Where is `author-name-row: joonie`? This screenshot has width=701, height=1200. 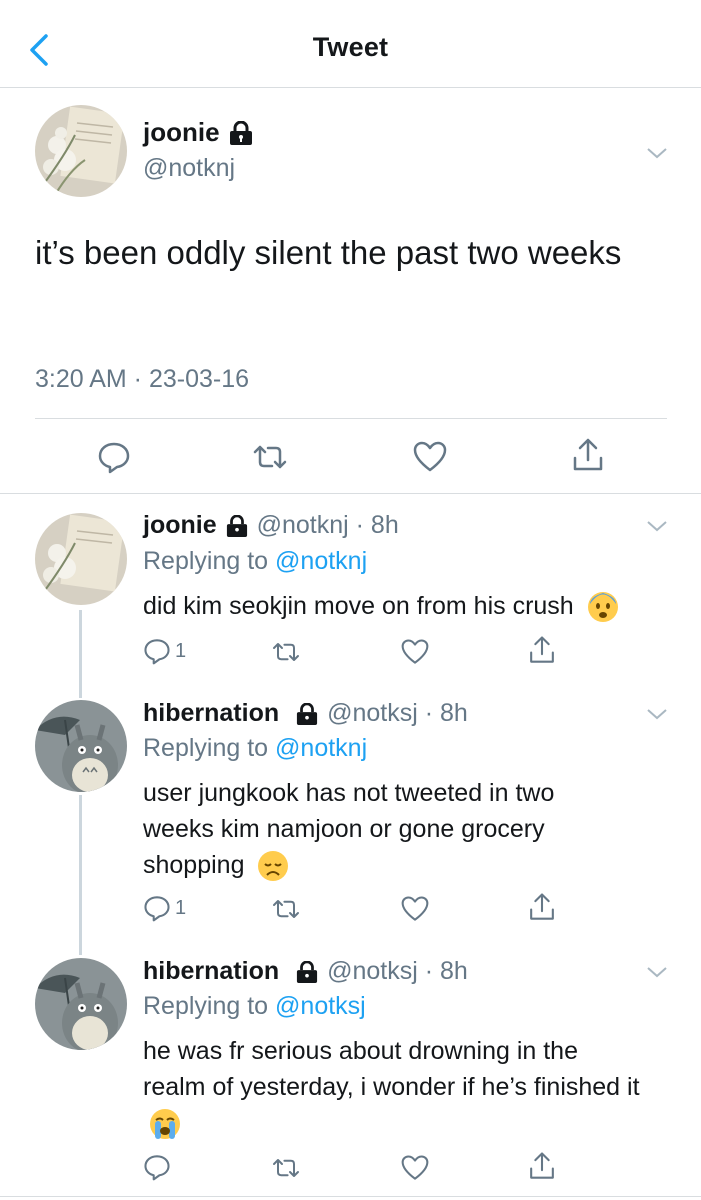 author-name-row: joonie is located at coordinates (198, 132).